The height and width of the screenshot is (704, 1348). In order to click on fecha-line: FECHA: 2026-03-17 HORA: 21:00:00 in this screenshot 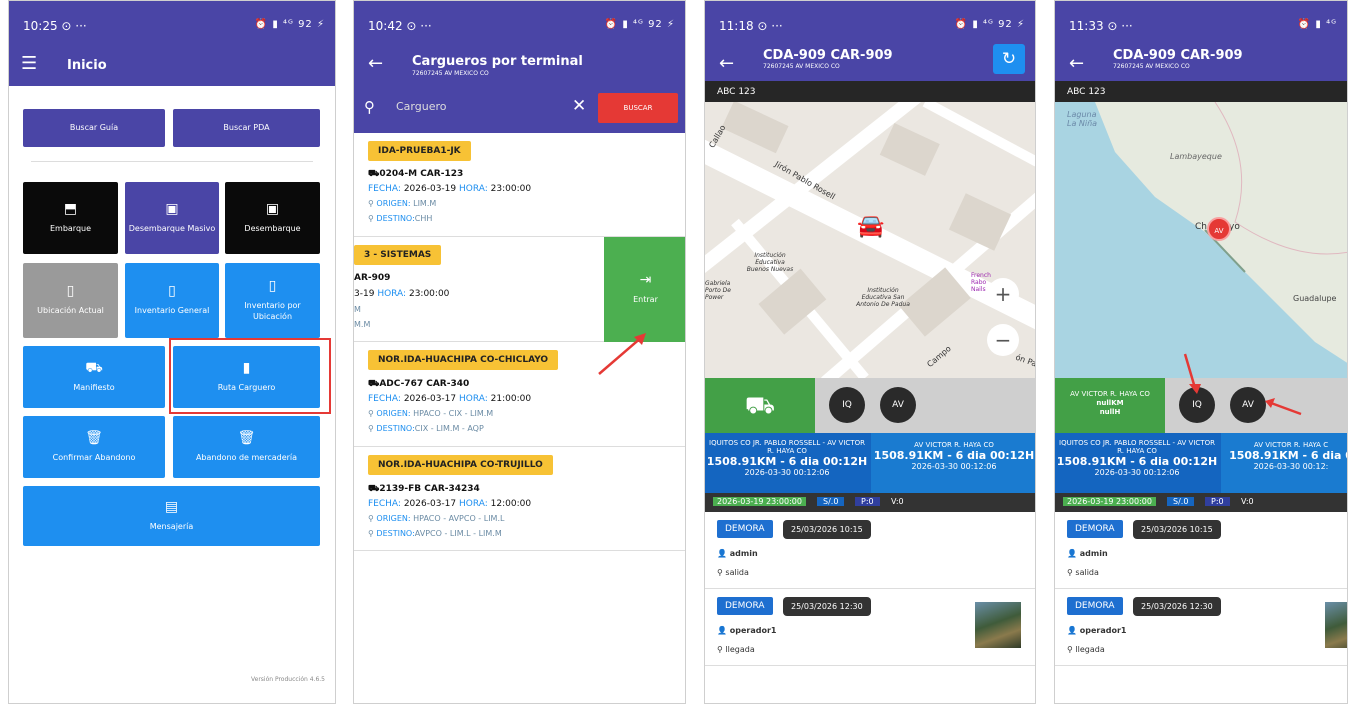, I will do `click(449, 399)`.